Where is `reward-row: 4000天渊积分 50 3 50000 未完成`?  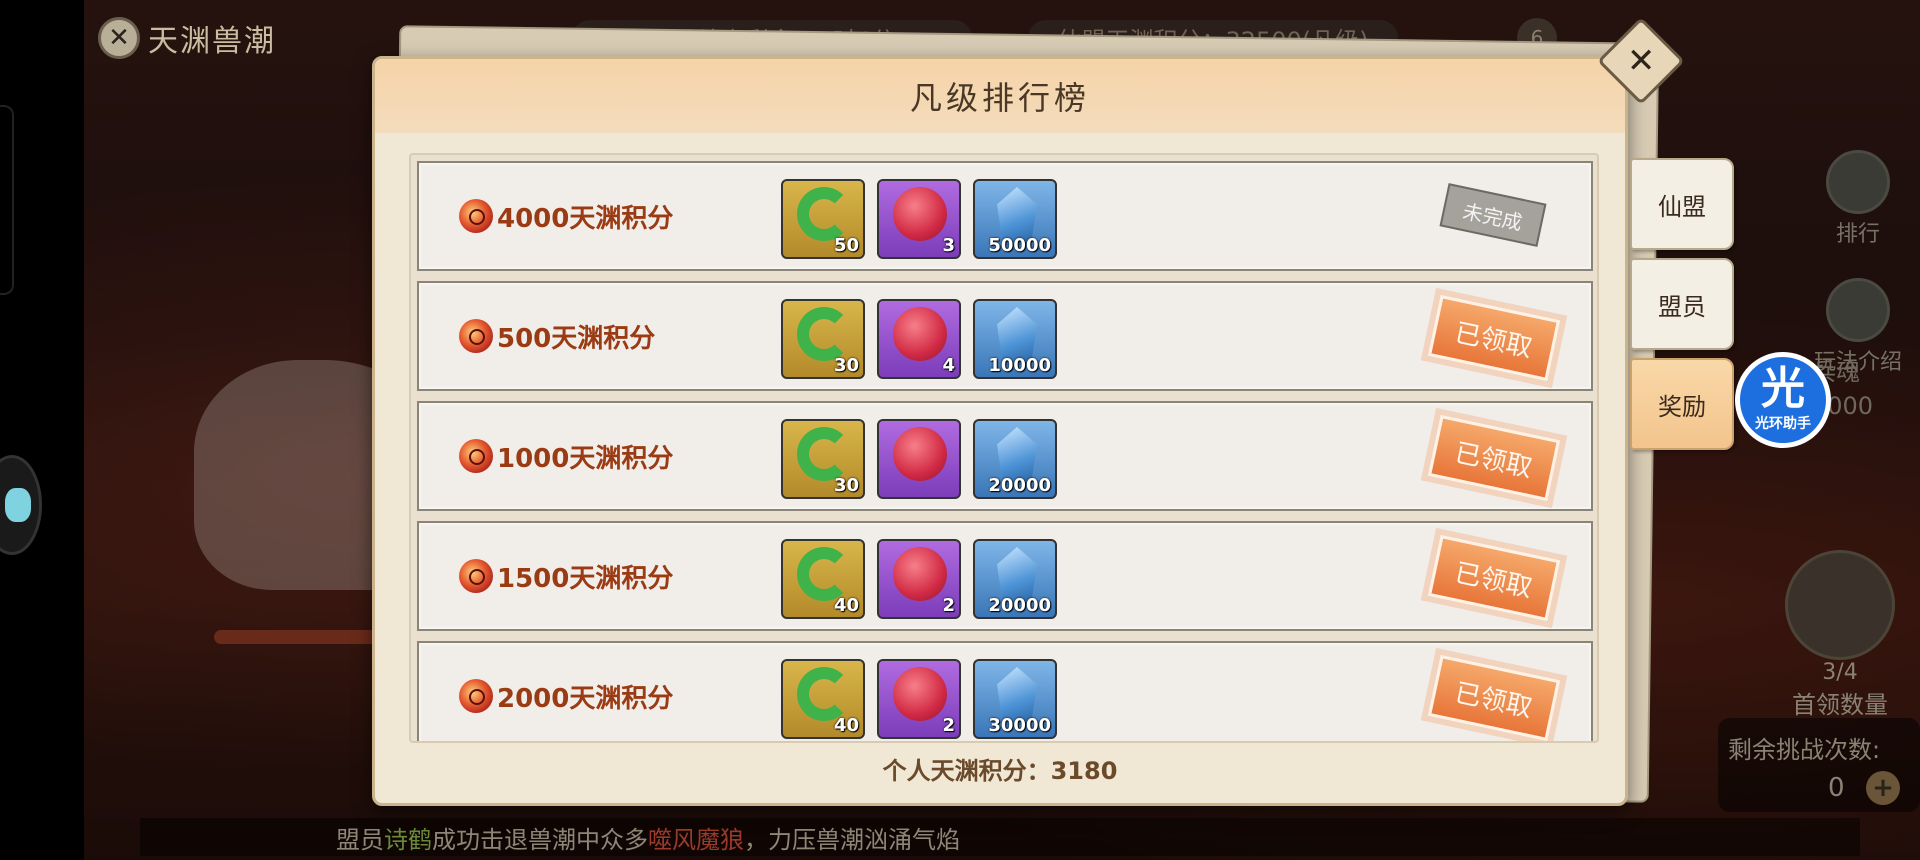 reward-row: 4000天渊积分 50 3 50000 未完成 is located at coordinates (1005, 216).